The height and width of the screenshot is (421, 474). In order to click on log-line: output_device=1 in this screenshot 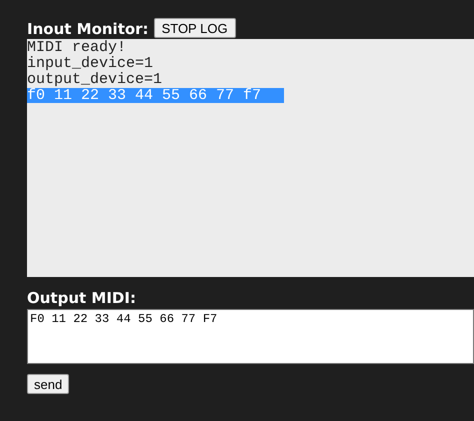, I will do `click(94, 79)`.